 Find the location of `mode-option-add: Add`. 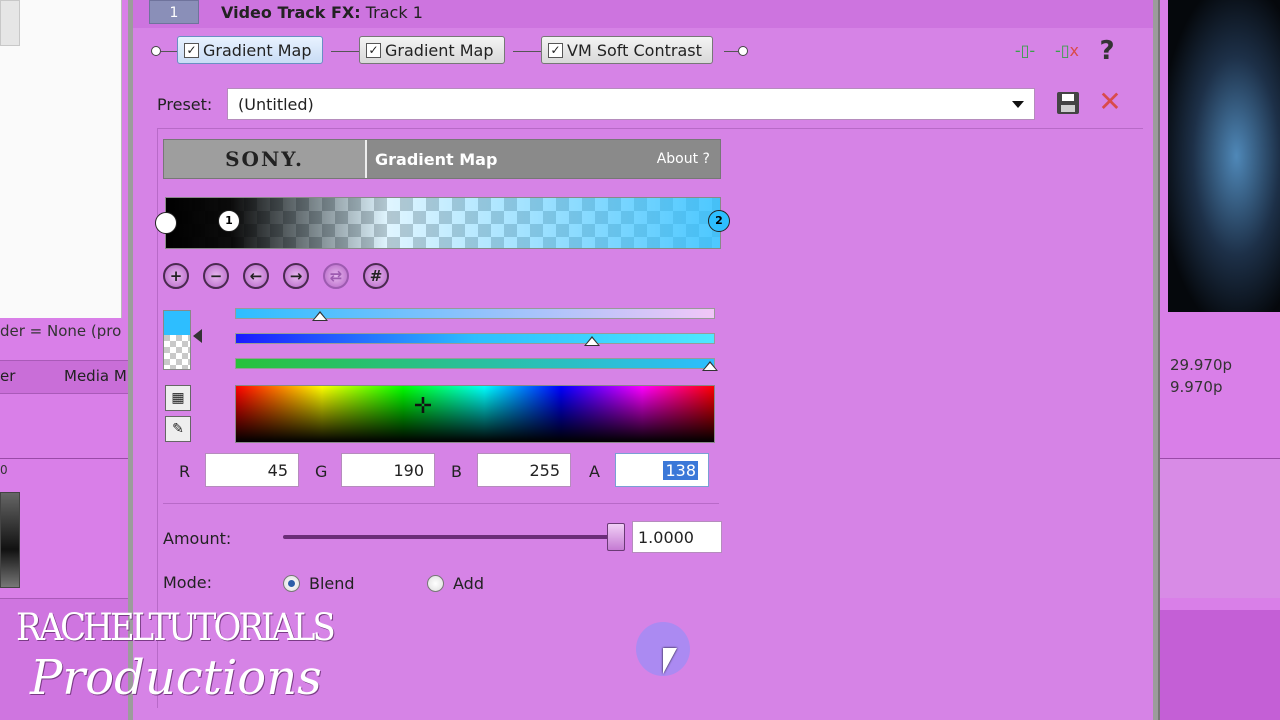

mode-option-add: Add is located at coordinates (468, 583).